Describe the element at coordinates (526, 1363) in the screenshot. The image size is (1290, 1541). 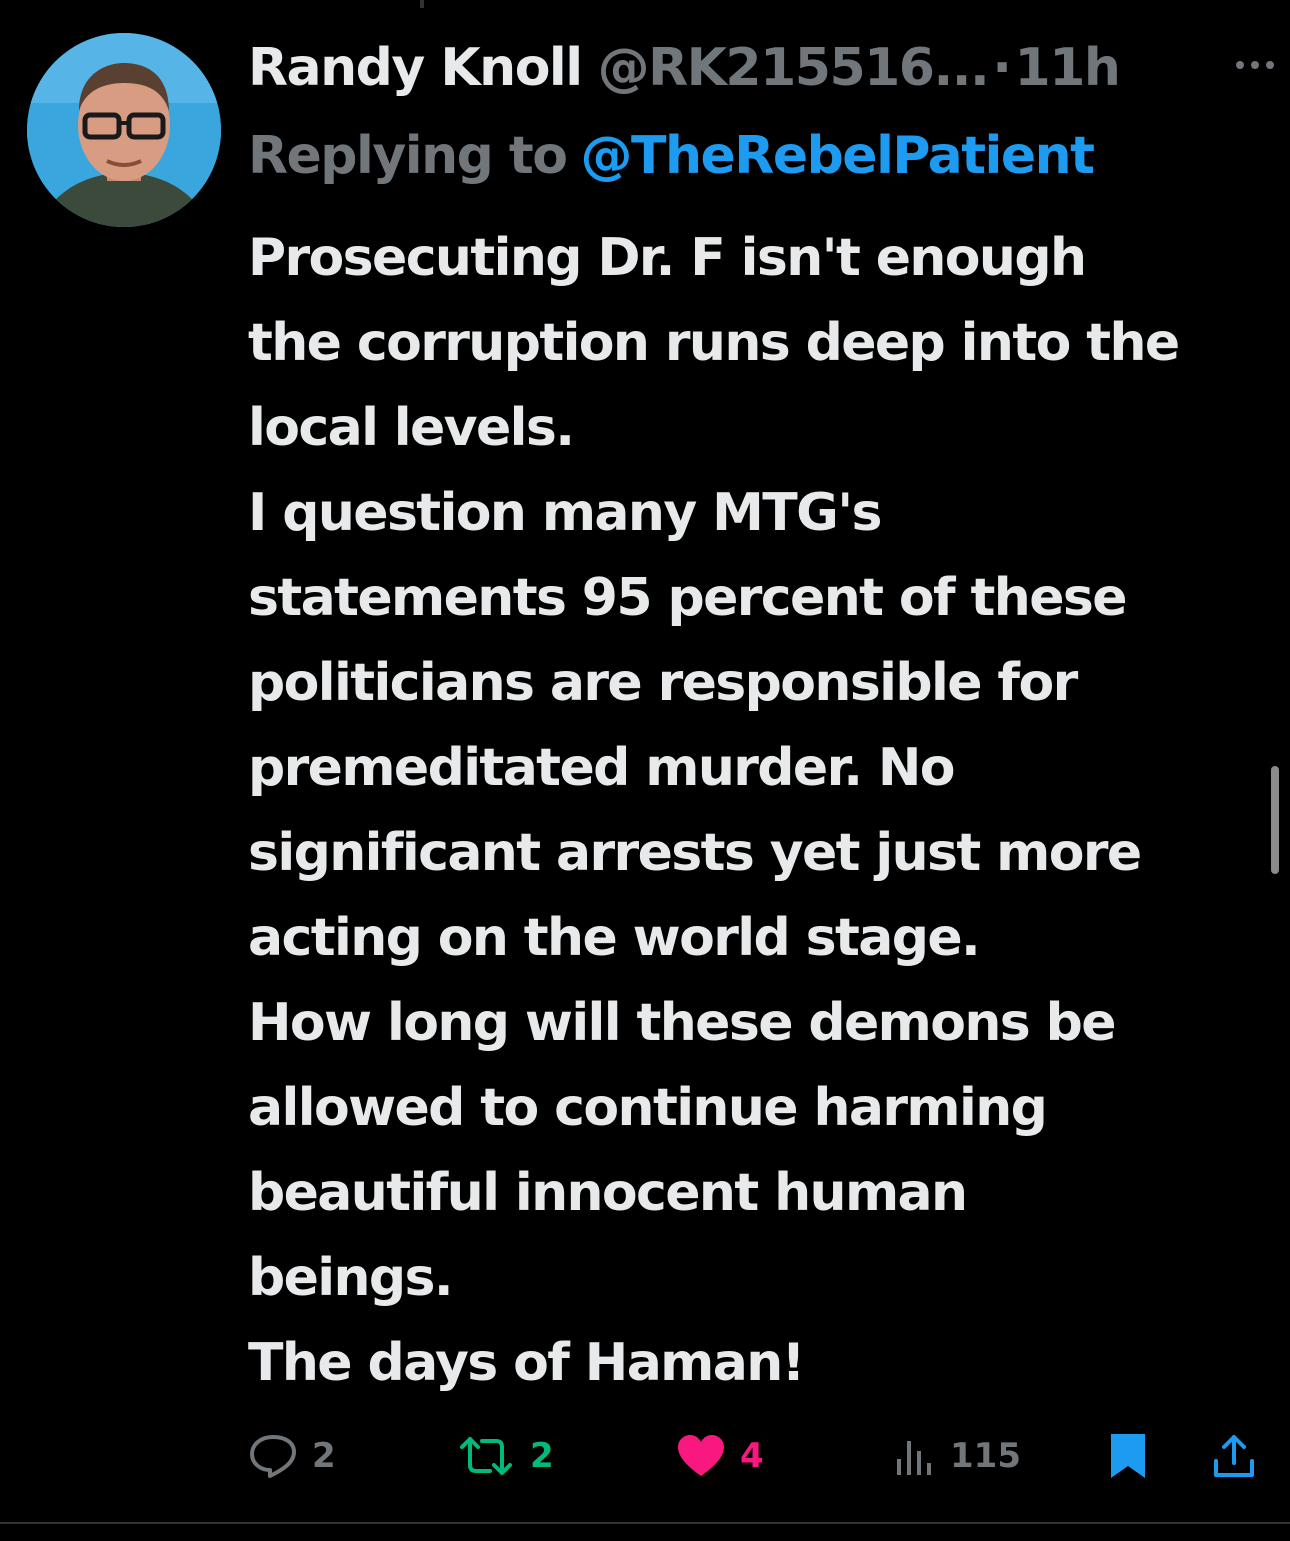
I see `tweet-text-line: The days of Haman!` at that location.